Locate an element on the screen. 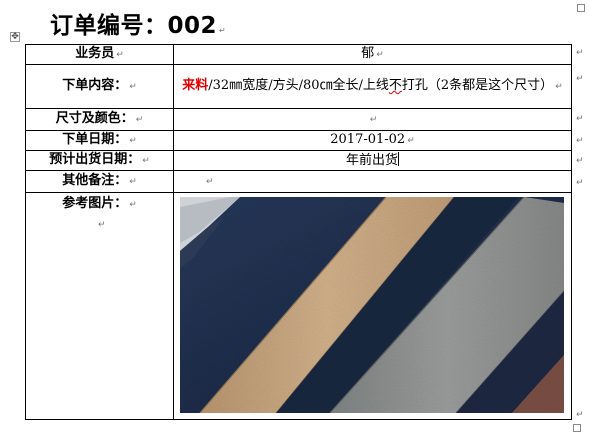 This screenshot has width=594, height=443. spellcheck-flag: 不 is located at coordinates (395, 85).